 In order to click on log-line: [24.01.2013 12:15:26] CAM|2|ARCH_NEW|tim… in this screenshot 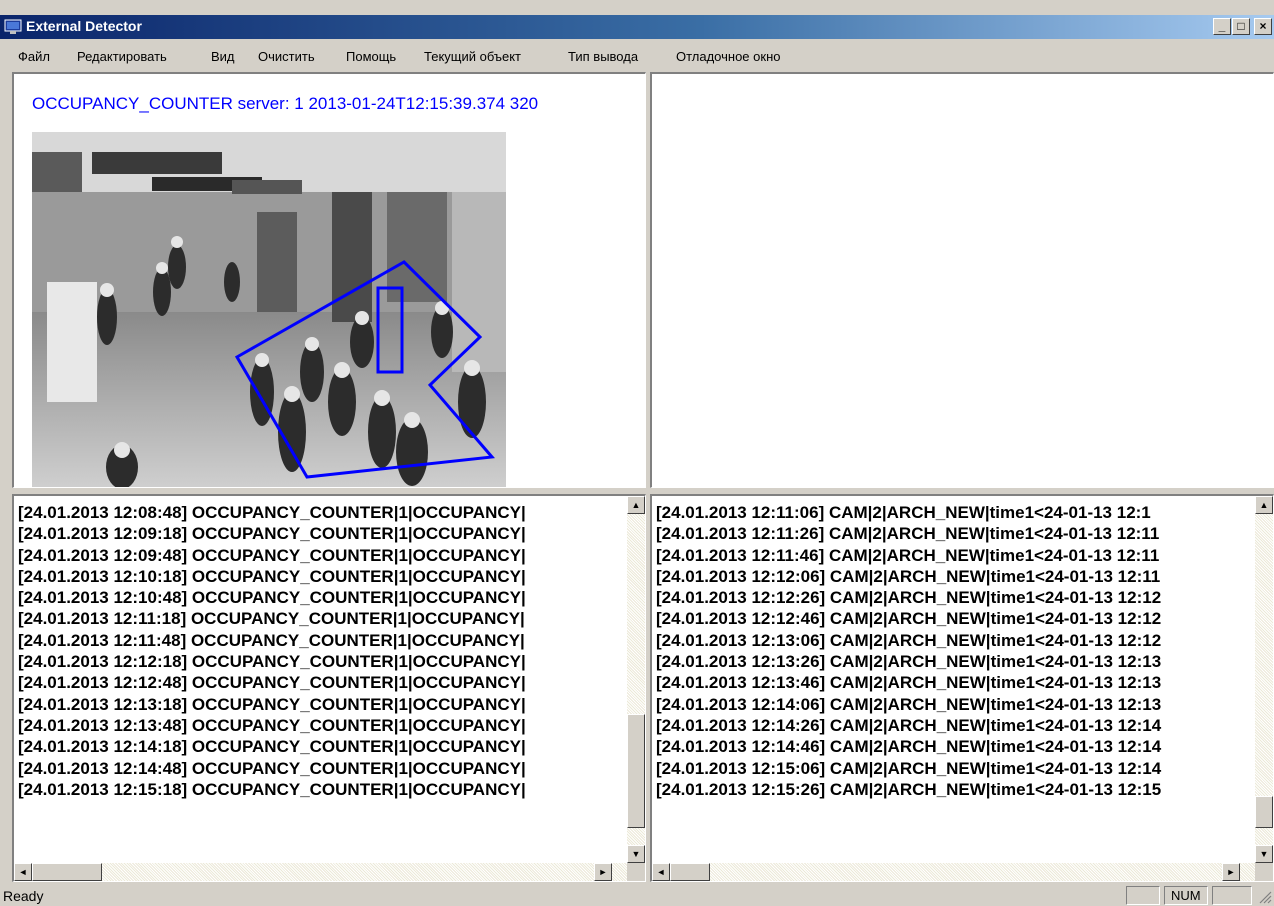, I will do `click(909, 789)`.